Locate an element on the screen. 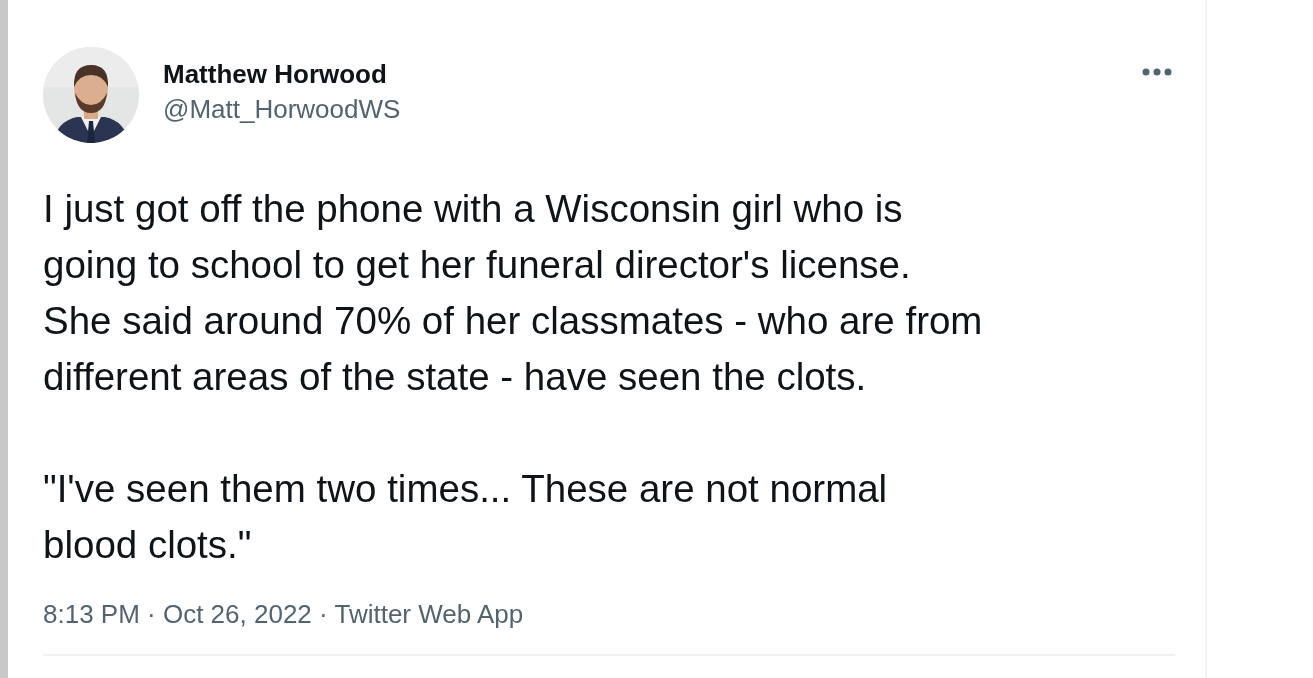  author-name: Matthew Horwood is located at coordinates (275, 74).